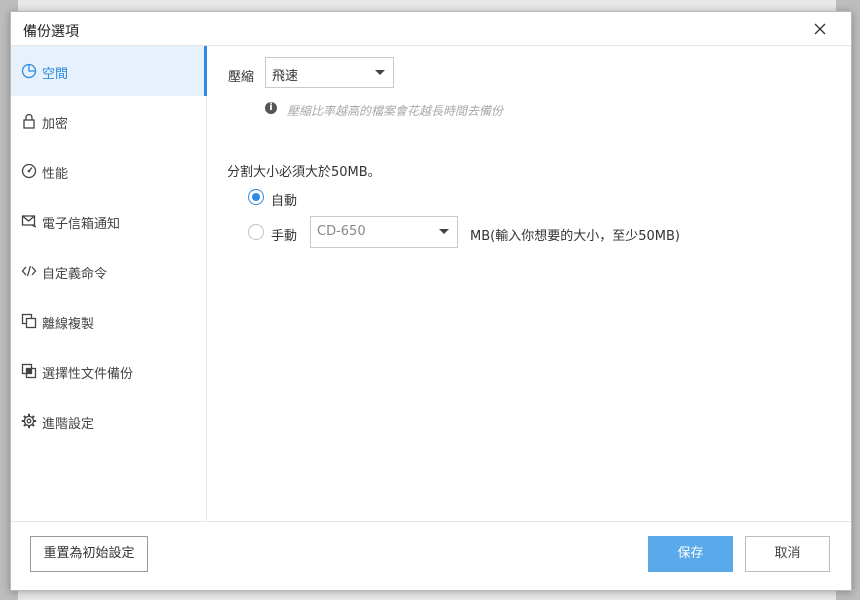 The height and width of the screenshot is (600, 860). Describe the element at coordinates (690, 554) in the screenshot. I see `save-button: 保存` at that location.